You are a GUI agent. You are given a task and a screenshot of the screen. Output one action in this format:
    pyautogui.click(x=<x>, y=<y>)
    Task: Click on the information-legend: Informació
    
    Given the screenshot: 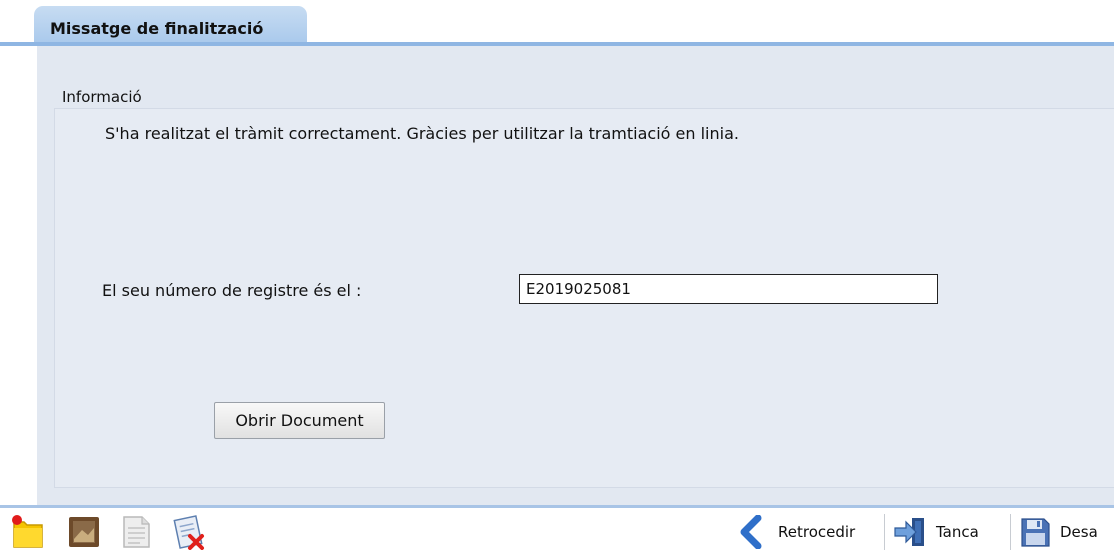 What is the action you would take?
    pyautogui.click(x=102, y=97)
    